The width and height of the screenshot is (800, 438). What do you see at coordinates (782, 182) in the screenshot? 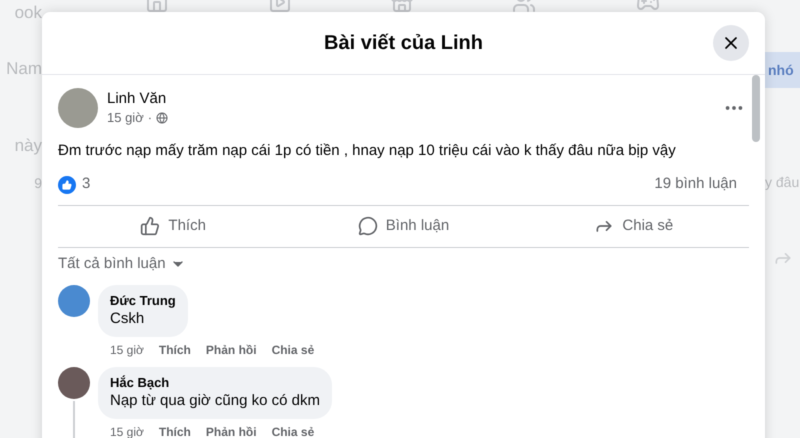
I see `page-text: y đâu` at bounding box center [782, 182].